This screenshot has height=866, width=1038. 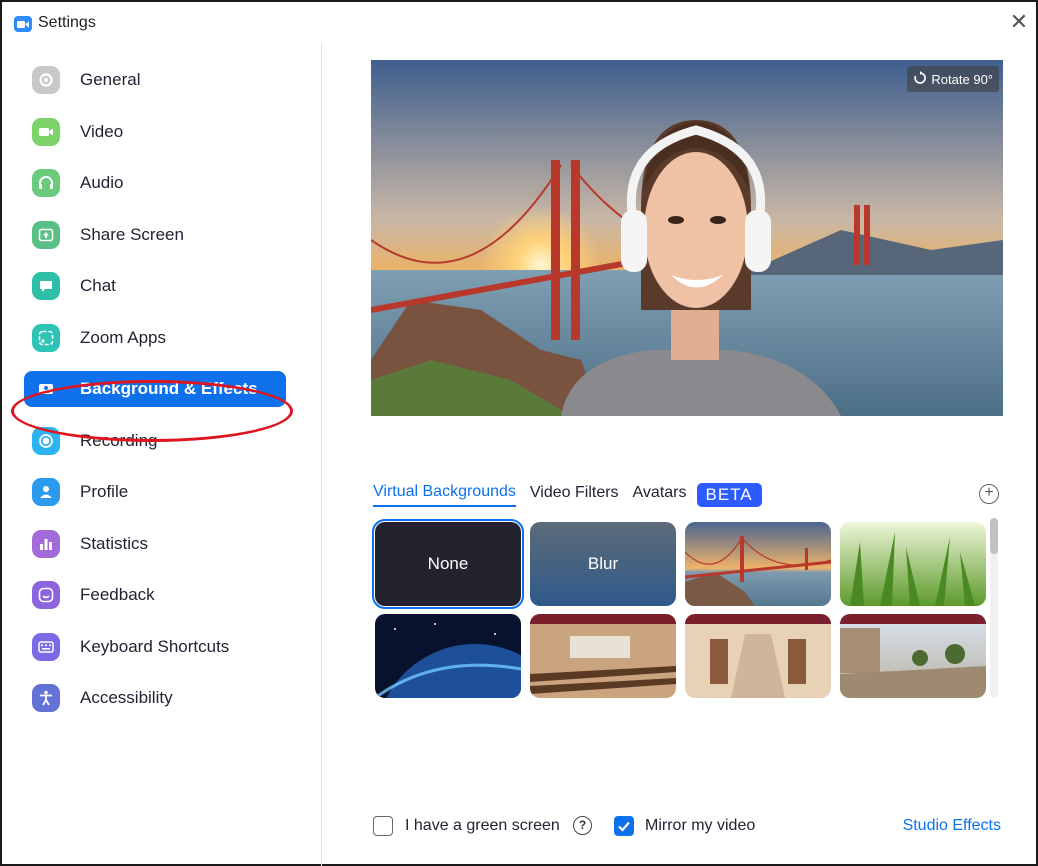 I want to click on sidebar-item-accessibility: Accessibility, so click(x=155, y=698).